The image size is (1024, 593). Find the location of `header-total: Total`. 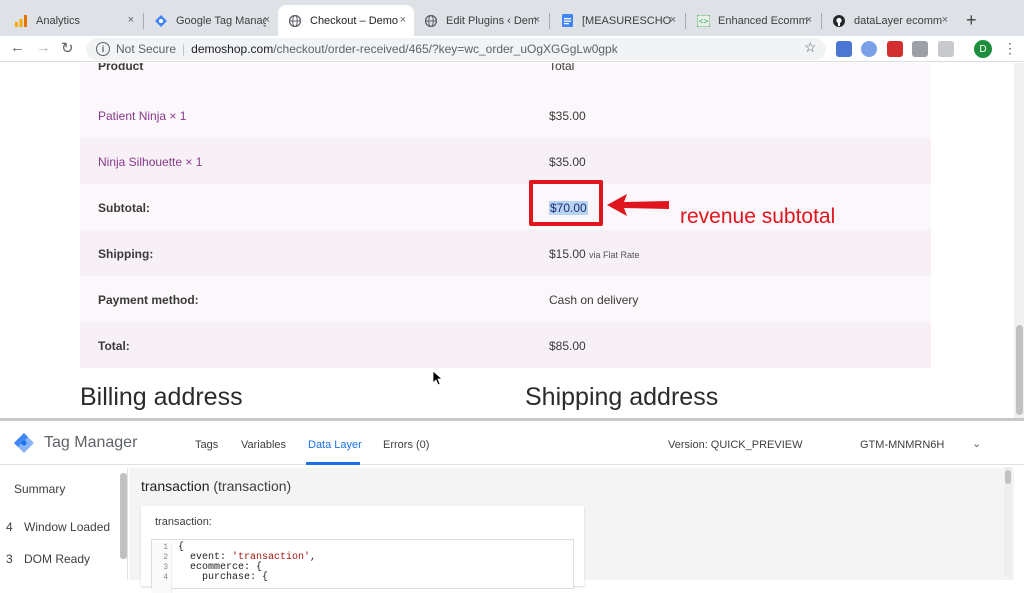

header-total: Total is located at coordinates (562, 68).